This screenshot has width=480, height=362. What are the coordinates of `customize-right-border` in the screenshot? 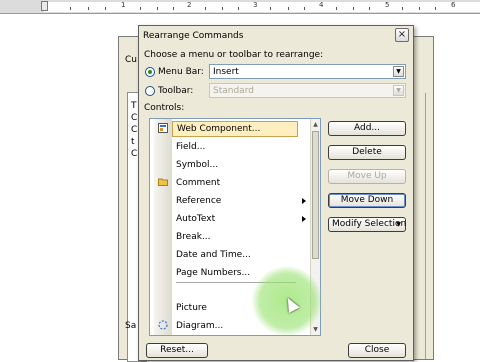 It's located at (429, 226).